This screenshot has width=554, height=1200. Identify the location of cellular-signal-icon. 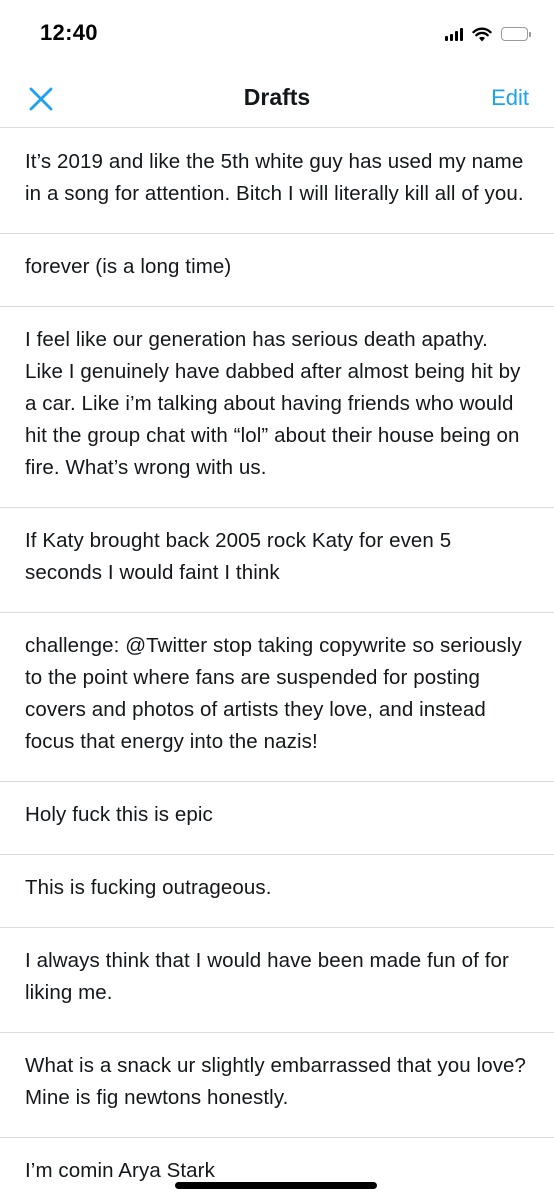
(454, 34).